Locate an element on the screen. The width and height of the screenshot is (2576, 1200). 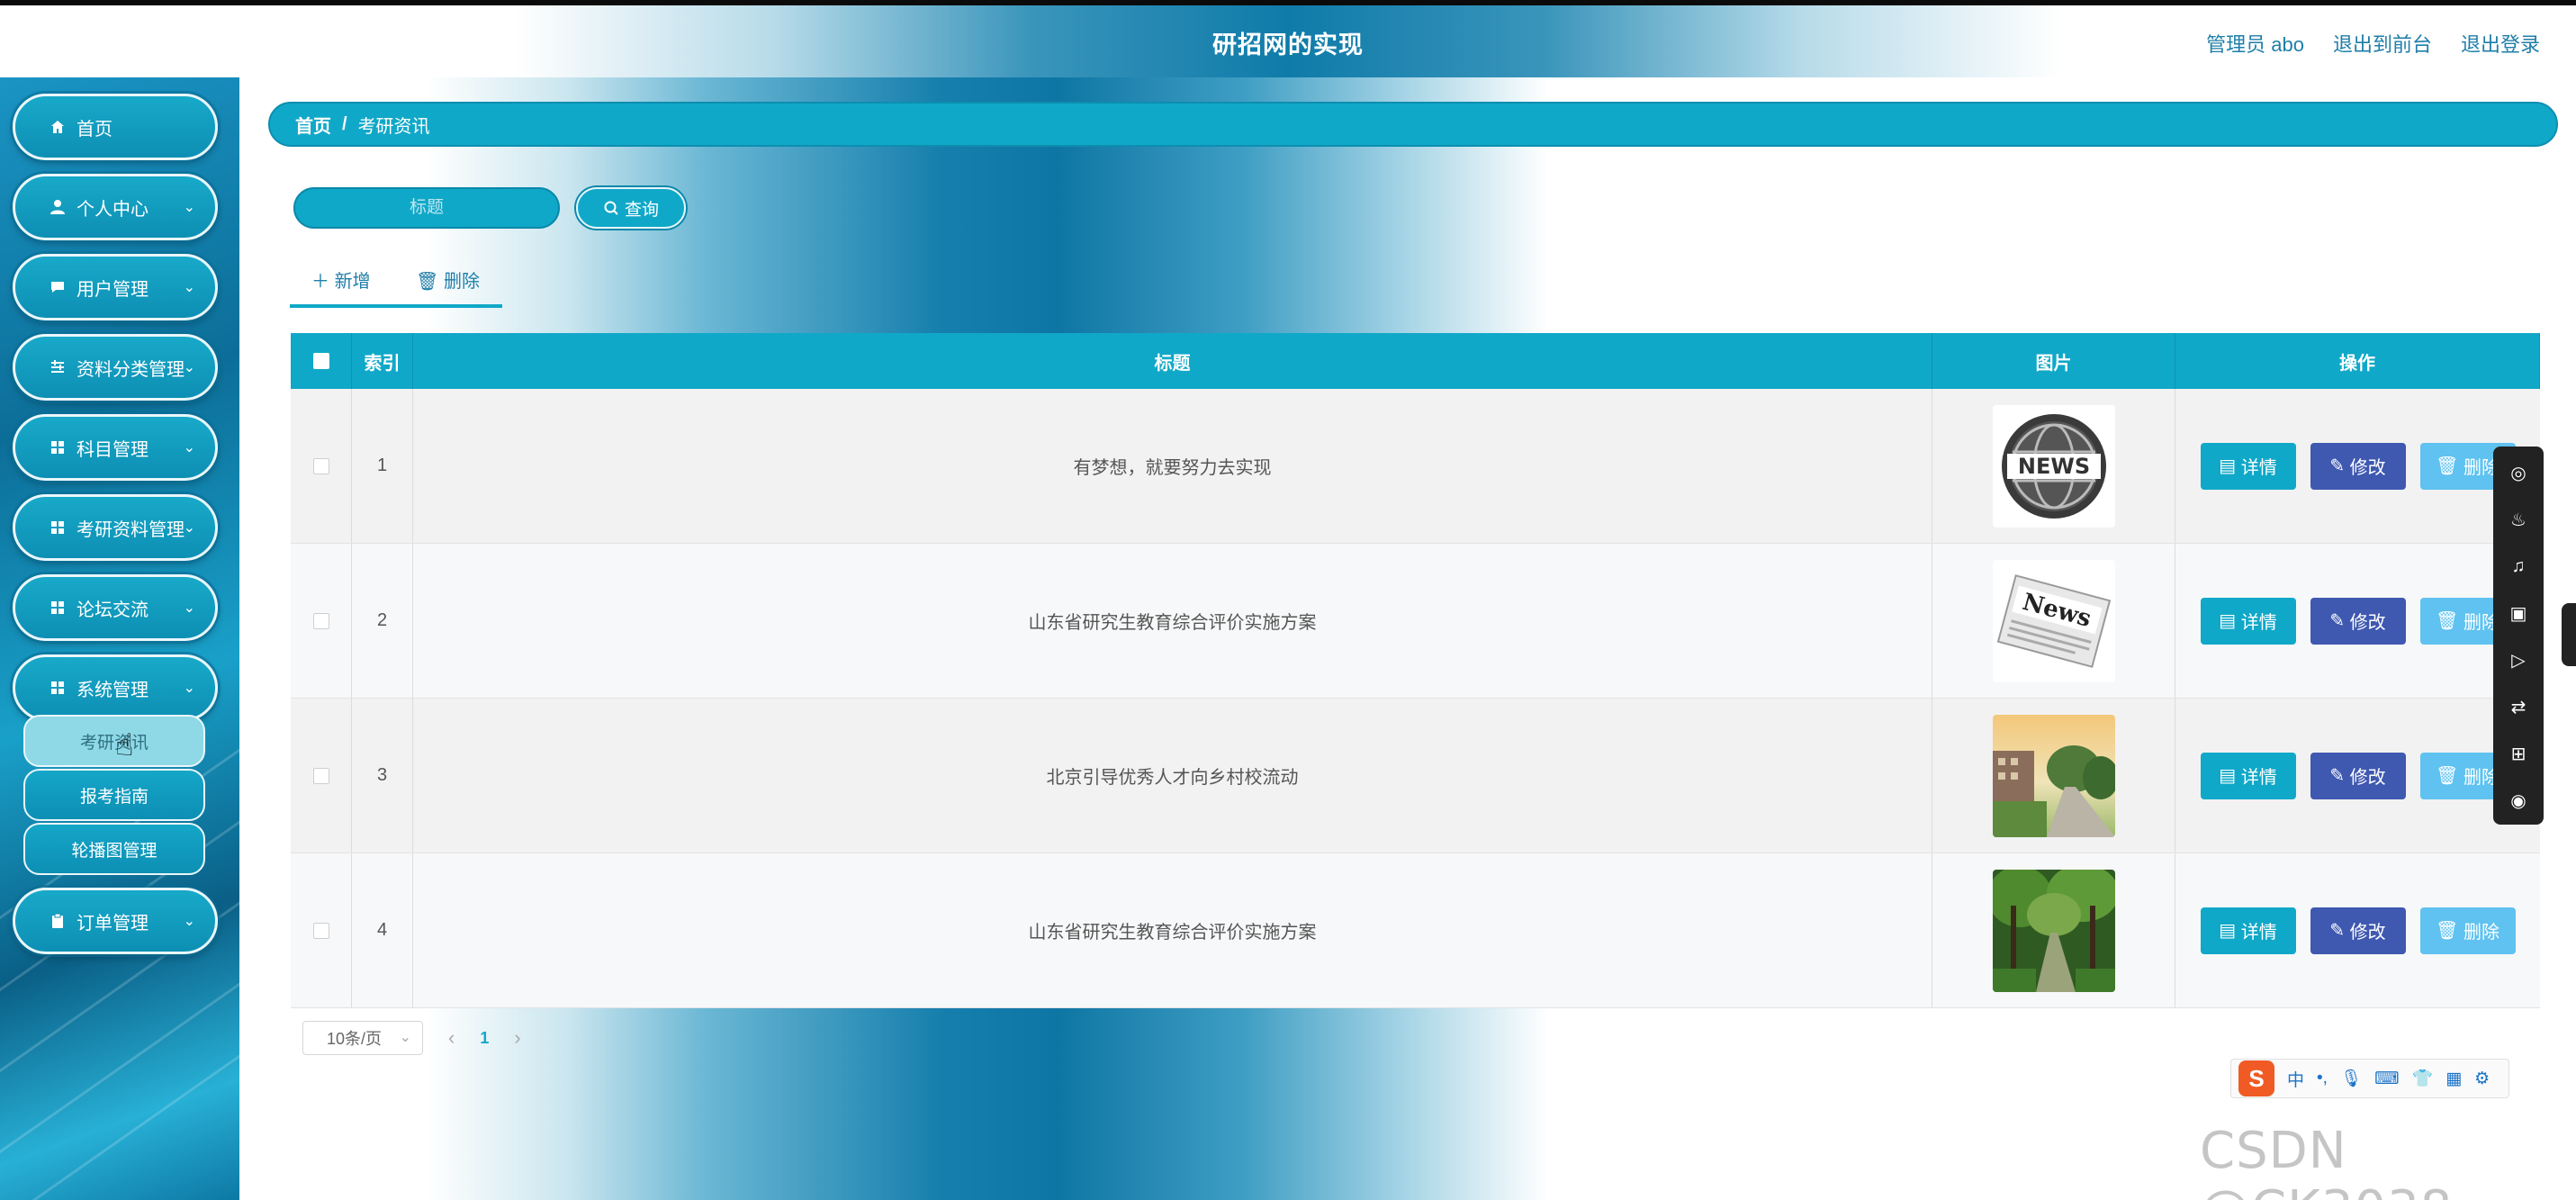
compress-icon: ⊞ is located at coordinates (2518, 753).